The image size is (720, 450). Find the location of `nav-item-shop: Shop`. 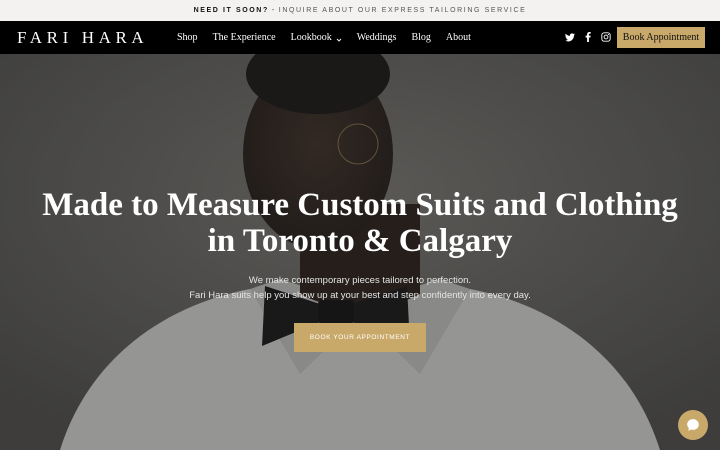

nav-item-shop: Shop is located at coordinates (187, 37).